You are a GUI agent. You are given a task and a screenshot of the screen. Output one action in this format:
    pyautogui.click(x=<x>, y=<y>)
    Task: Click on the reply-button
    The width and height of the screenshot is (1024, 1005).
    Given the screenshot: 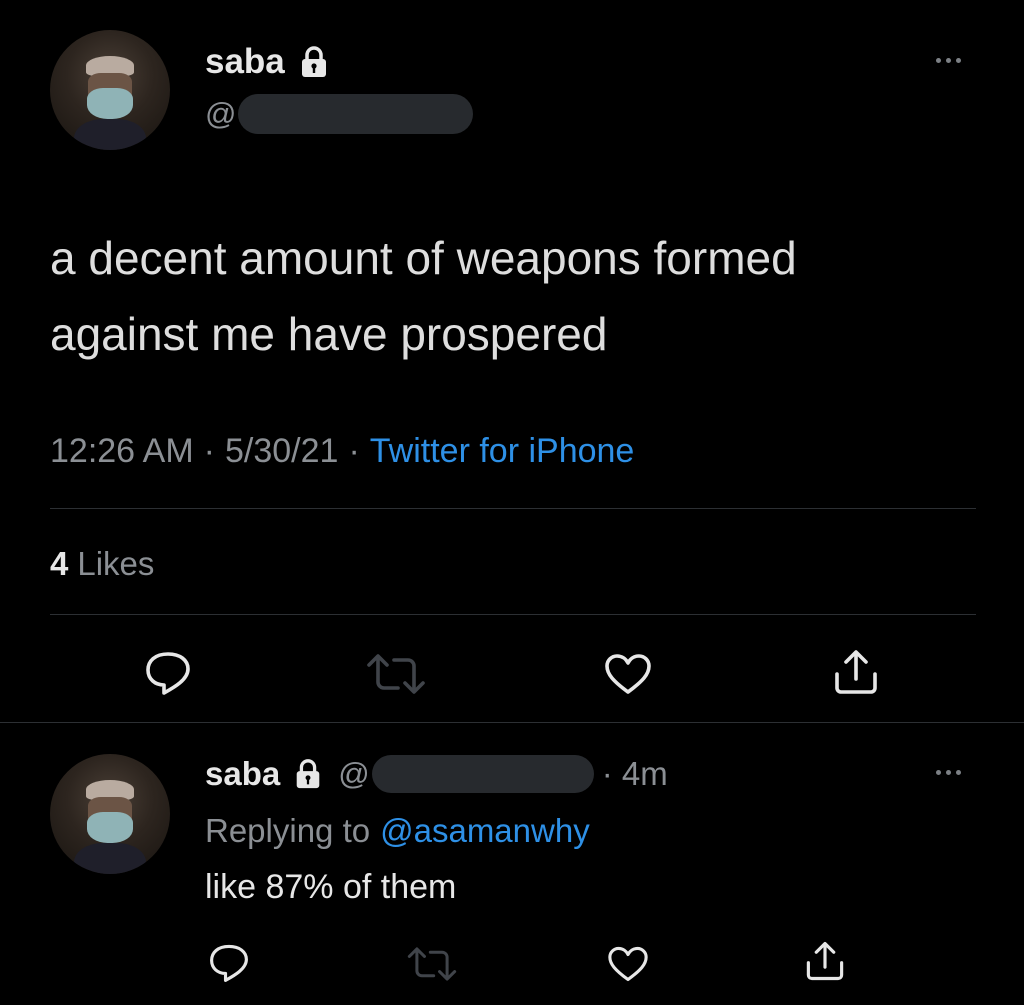 What is the action you would take?
    pyautogui.click(x=168, y=673)
    